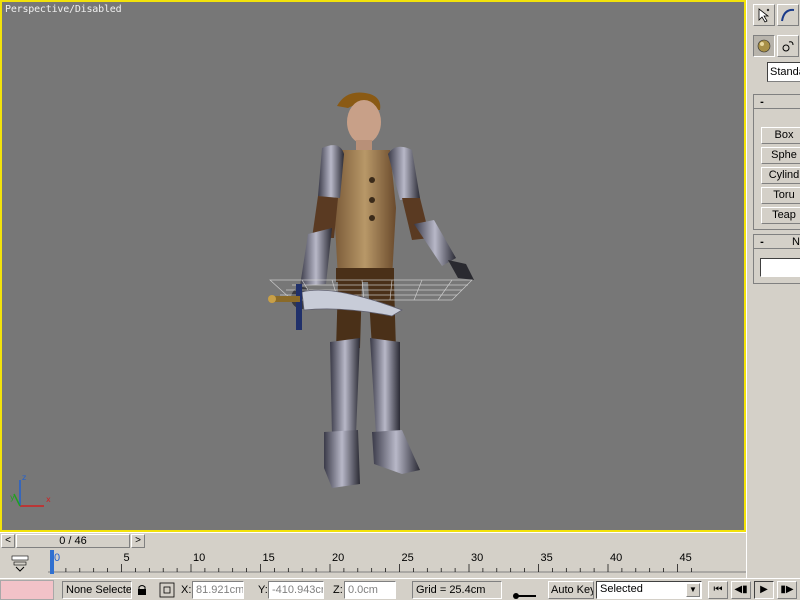 This screenshot has height=600, width=800. What do you see at coordinates (780, 155) in the screenshot?
I see `sphere-button: Sphe` at bounding box center [780, 155].